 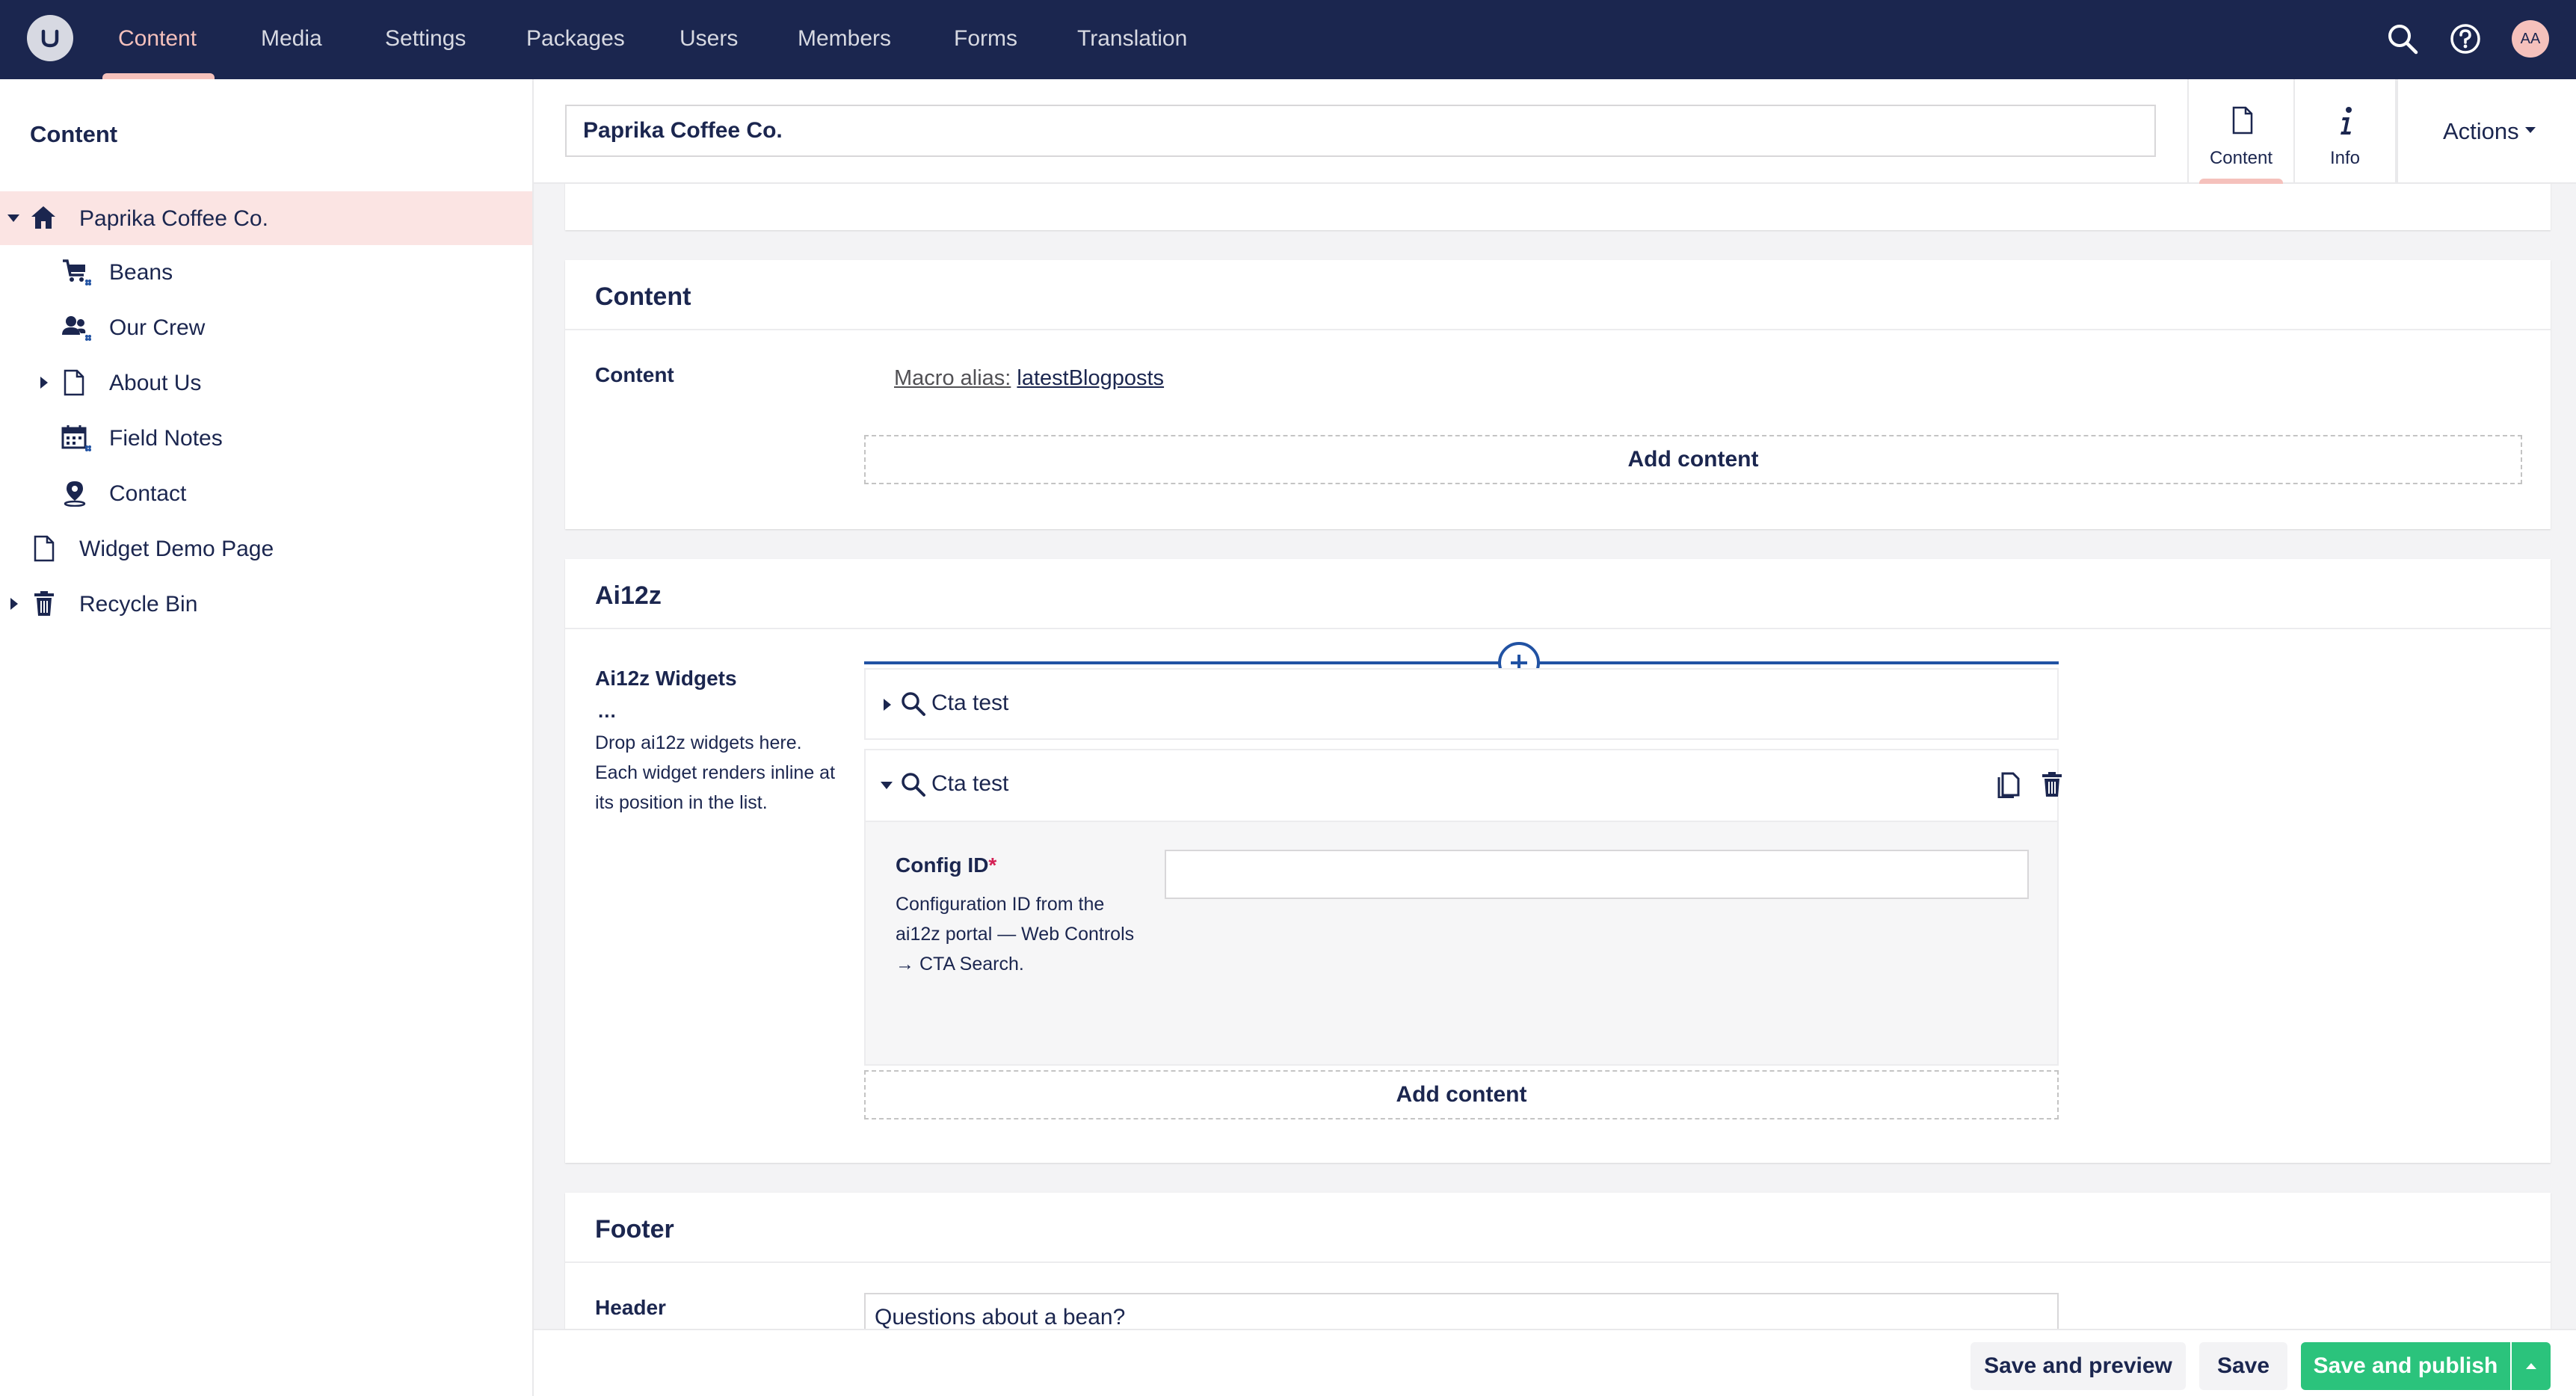 I want to click on tree-item-contact: Contact, so click(x=266, y=493).